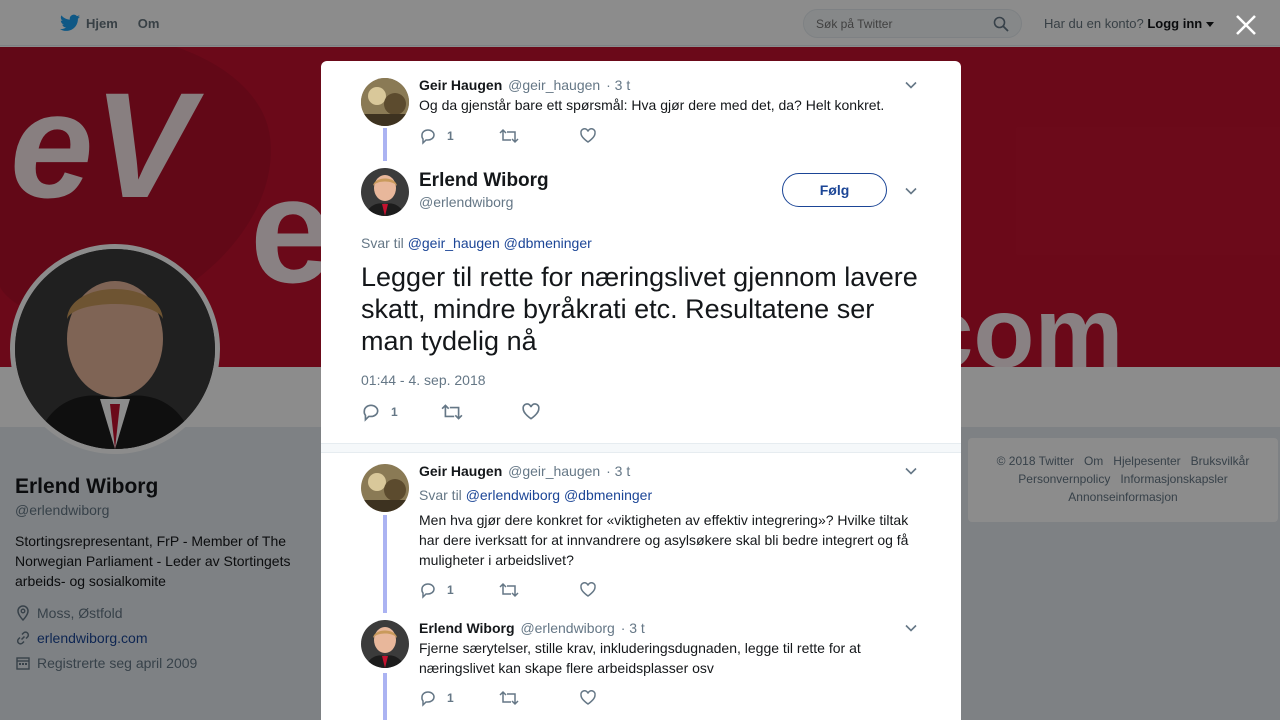 Image resolution: width=1280 pixels, height=720 pixels. I want to click on tweet-header: Erlend Wiborg @erlendwiborg · 3 t, so click(532, 628).